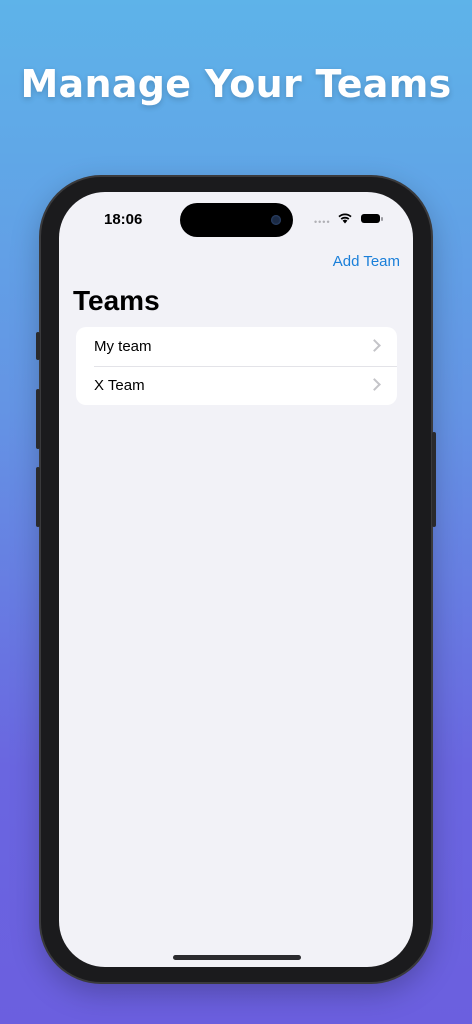  What do you see at coordinates (38, 497) in the screenshot?
I see `volume-down-button` at bounding box center [38, 497].